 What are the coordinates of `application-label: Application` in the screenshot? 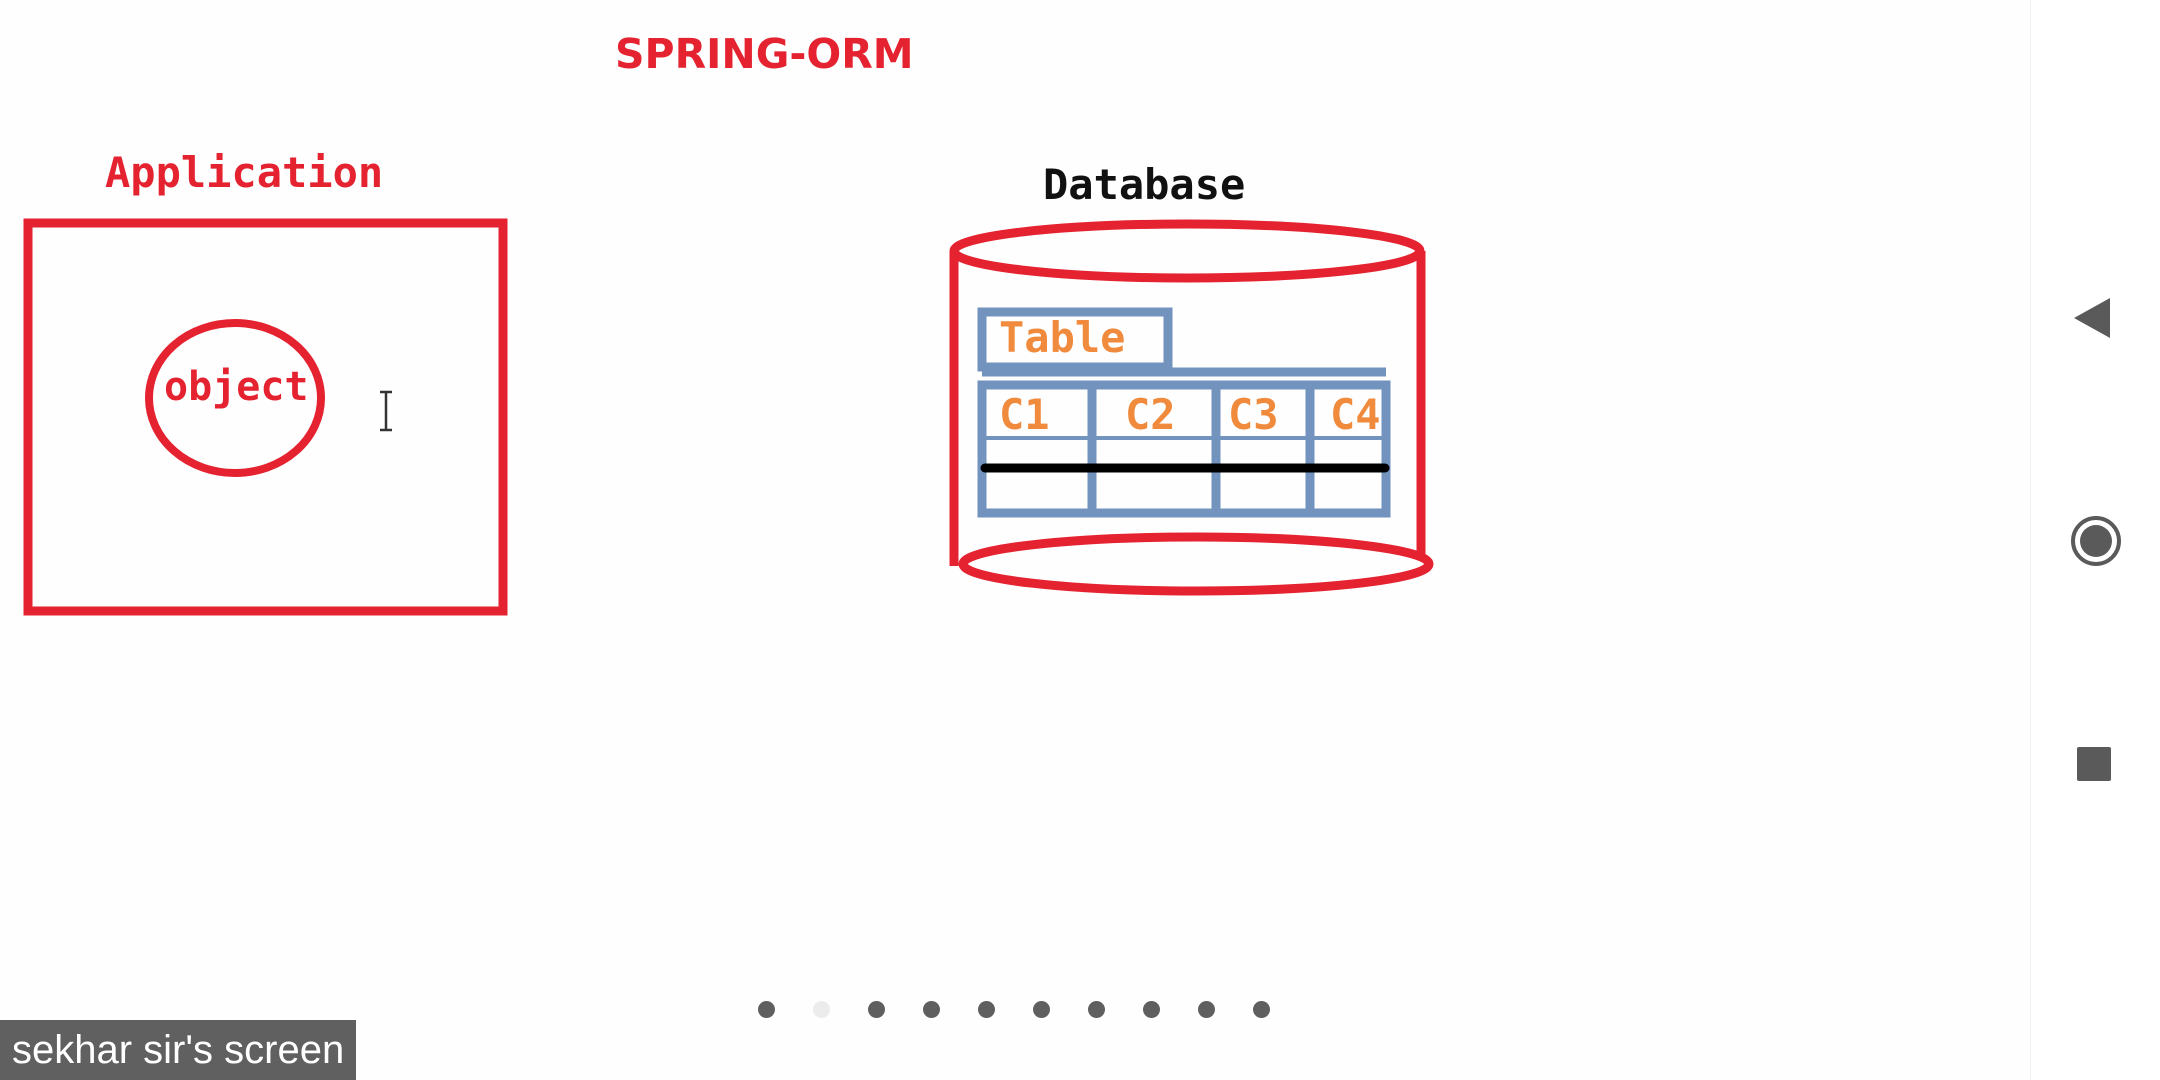 It's located at (244, 172).